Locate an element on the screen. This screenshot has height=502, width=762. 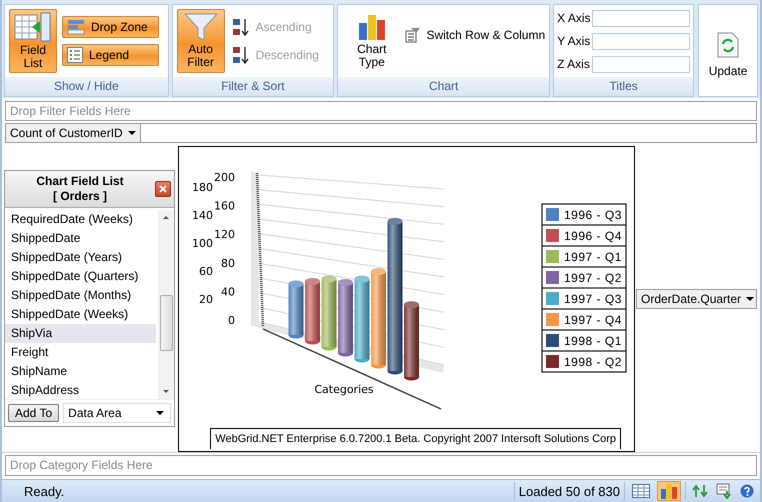
refresh-button is located at coordinates (700, 491).